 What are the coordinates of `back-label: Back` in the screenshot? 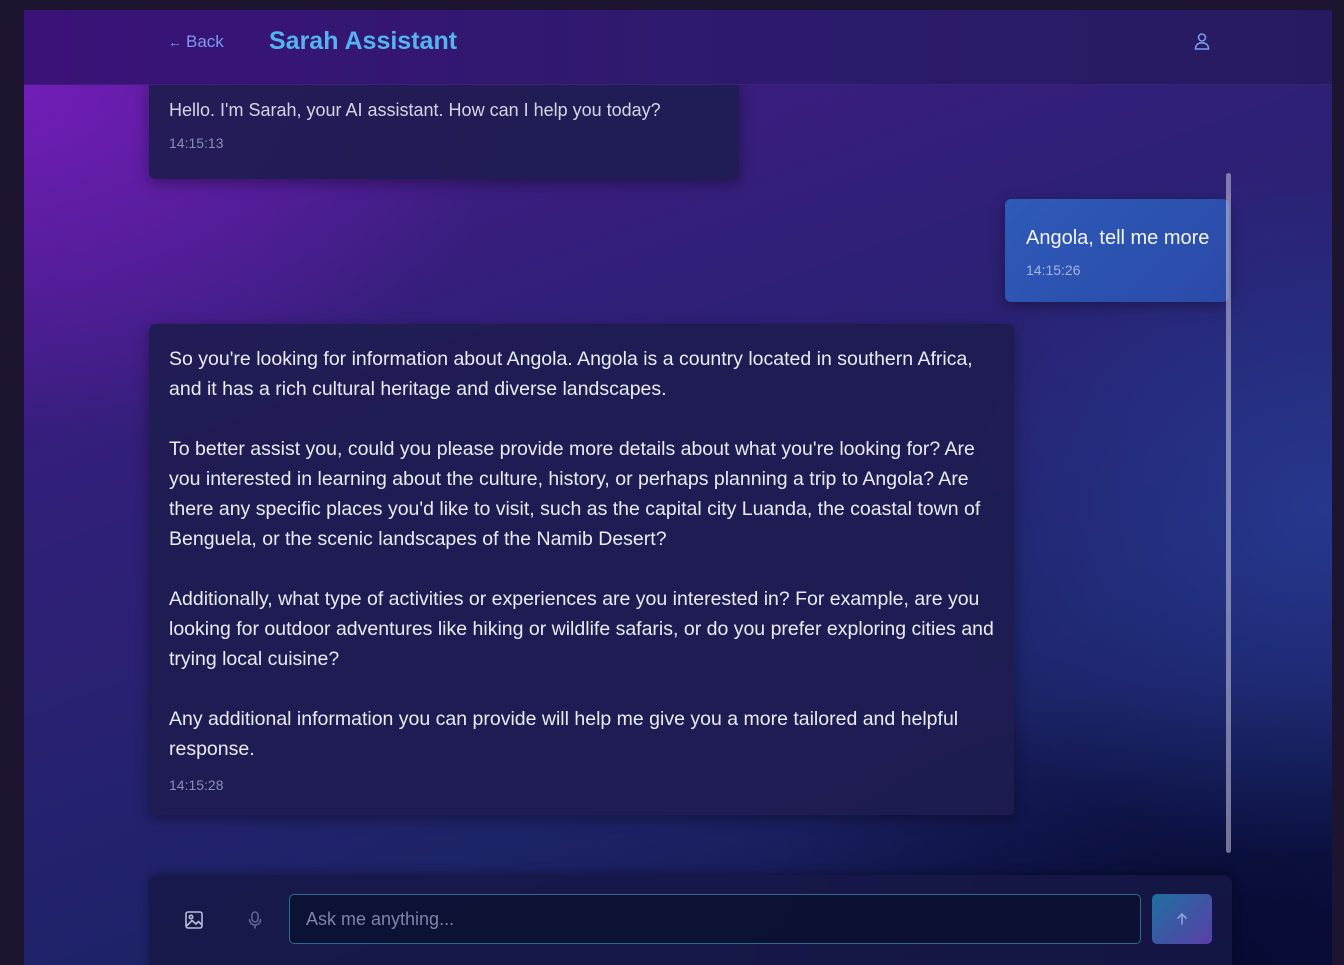 It's located at (205, 41).